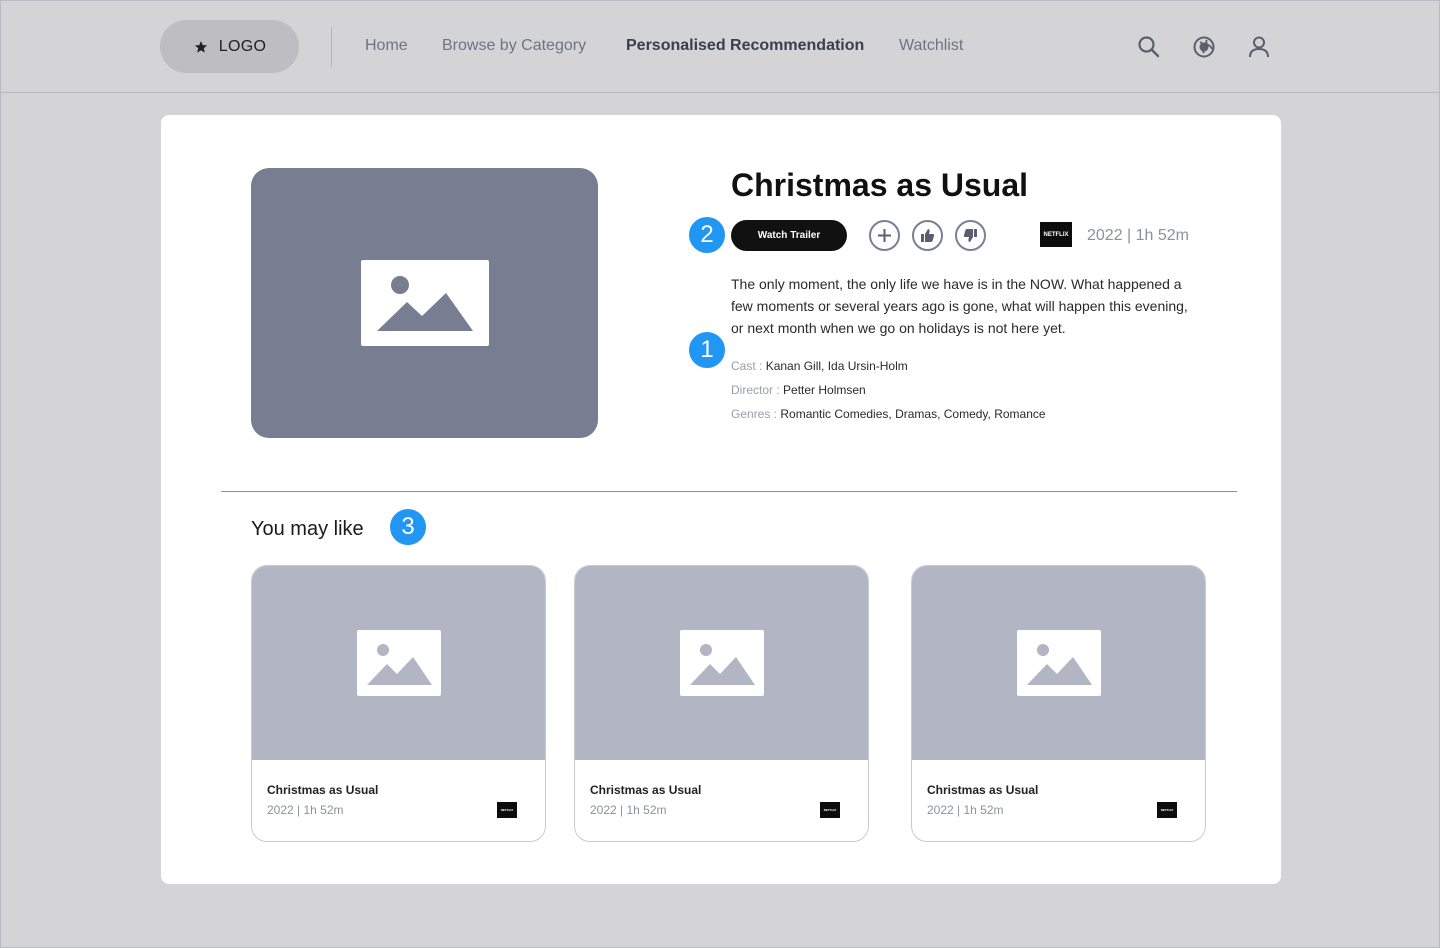  I want to click on add-icon, so click(884, 235).